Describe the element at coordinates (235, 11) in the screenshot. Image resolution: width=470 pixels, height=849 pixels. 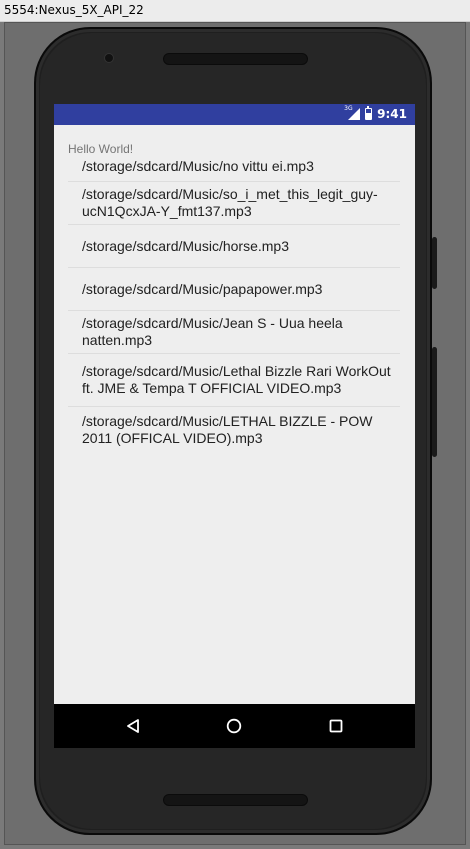
I see `window-titlebar: 5554:Nexus_5X_API_22` at that location.